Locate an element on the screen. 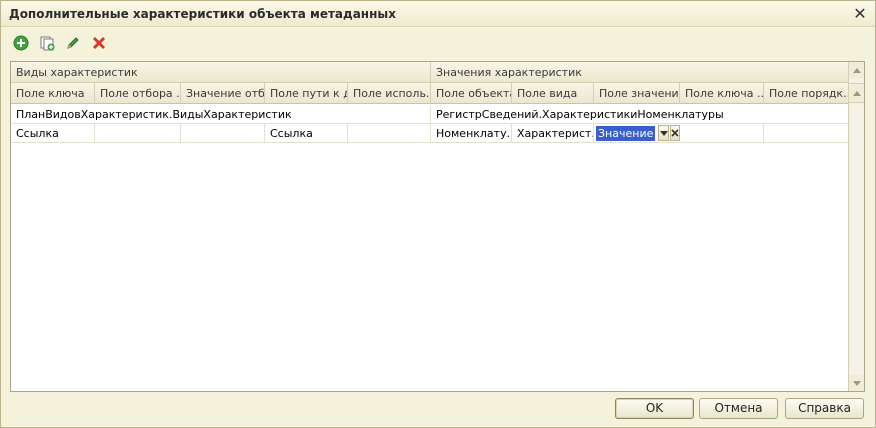 This screenshot has width=876, height=428. chevron-down-icon is located at coordinates (663, 133).